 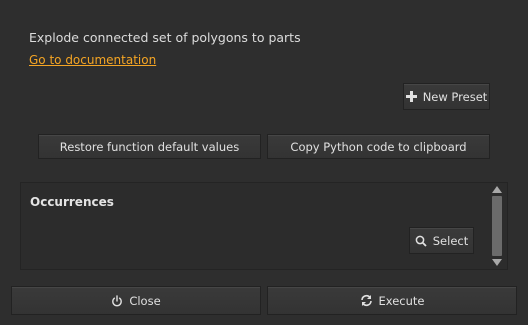 I want to click on close-button: Close, so click(x=136, y=300).